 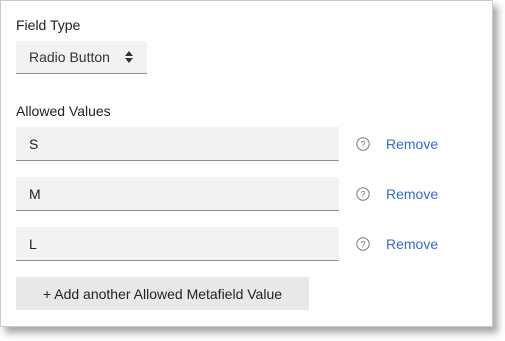 I want to click on field-type-select: Radio Button, so click(x=81, y=57).